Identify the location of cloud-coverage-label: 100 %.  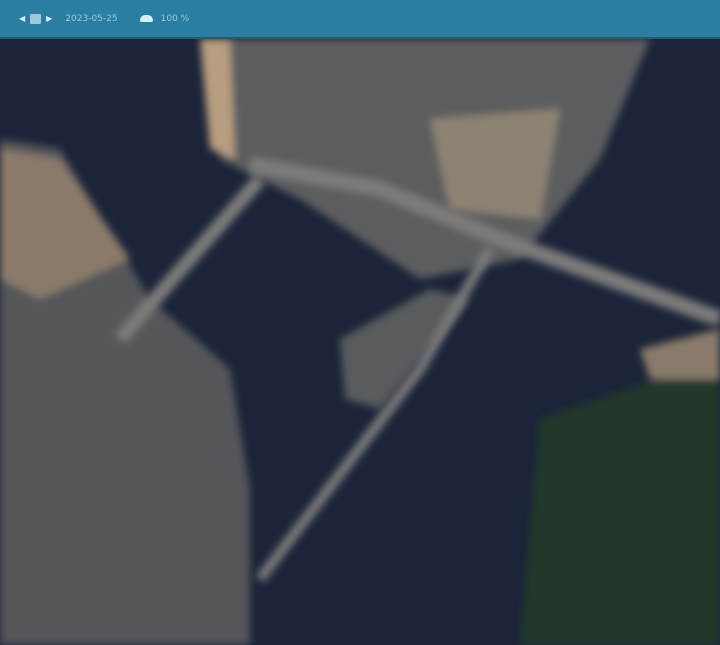
(175, 18).